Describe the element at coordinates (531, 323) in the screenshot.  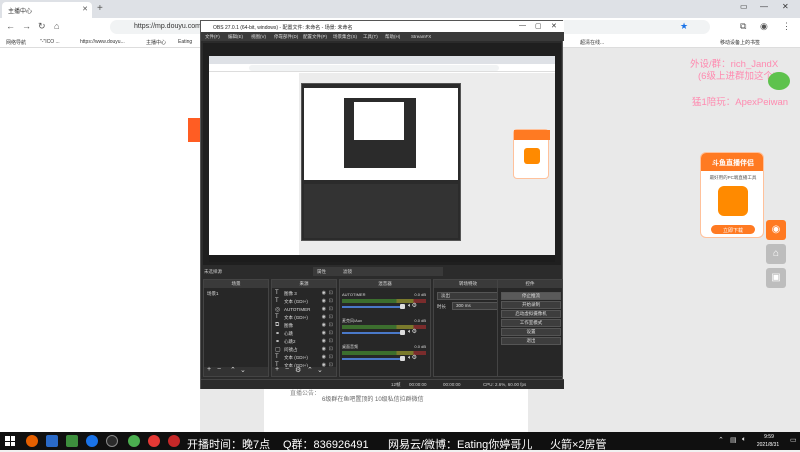
I see `studio-mode-button: 工作室模式` at that location.